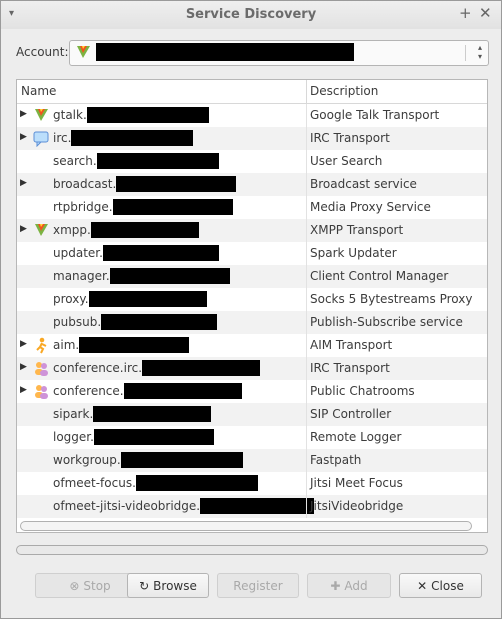 This screenshot has height=619, width=502. Describe the element at coordinates (155, 483) in the screenshot. I see `service-name: ofmeet-focus.` at that location.